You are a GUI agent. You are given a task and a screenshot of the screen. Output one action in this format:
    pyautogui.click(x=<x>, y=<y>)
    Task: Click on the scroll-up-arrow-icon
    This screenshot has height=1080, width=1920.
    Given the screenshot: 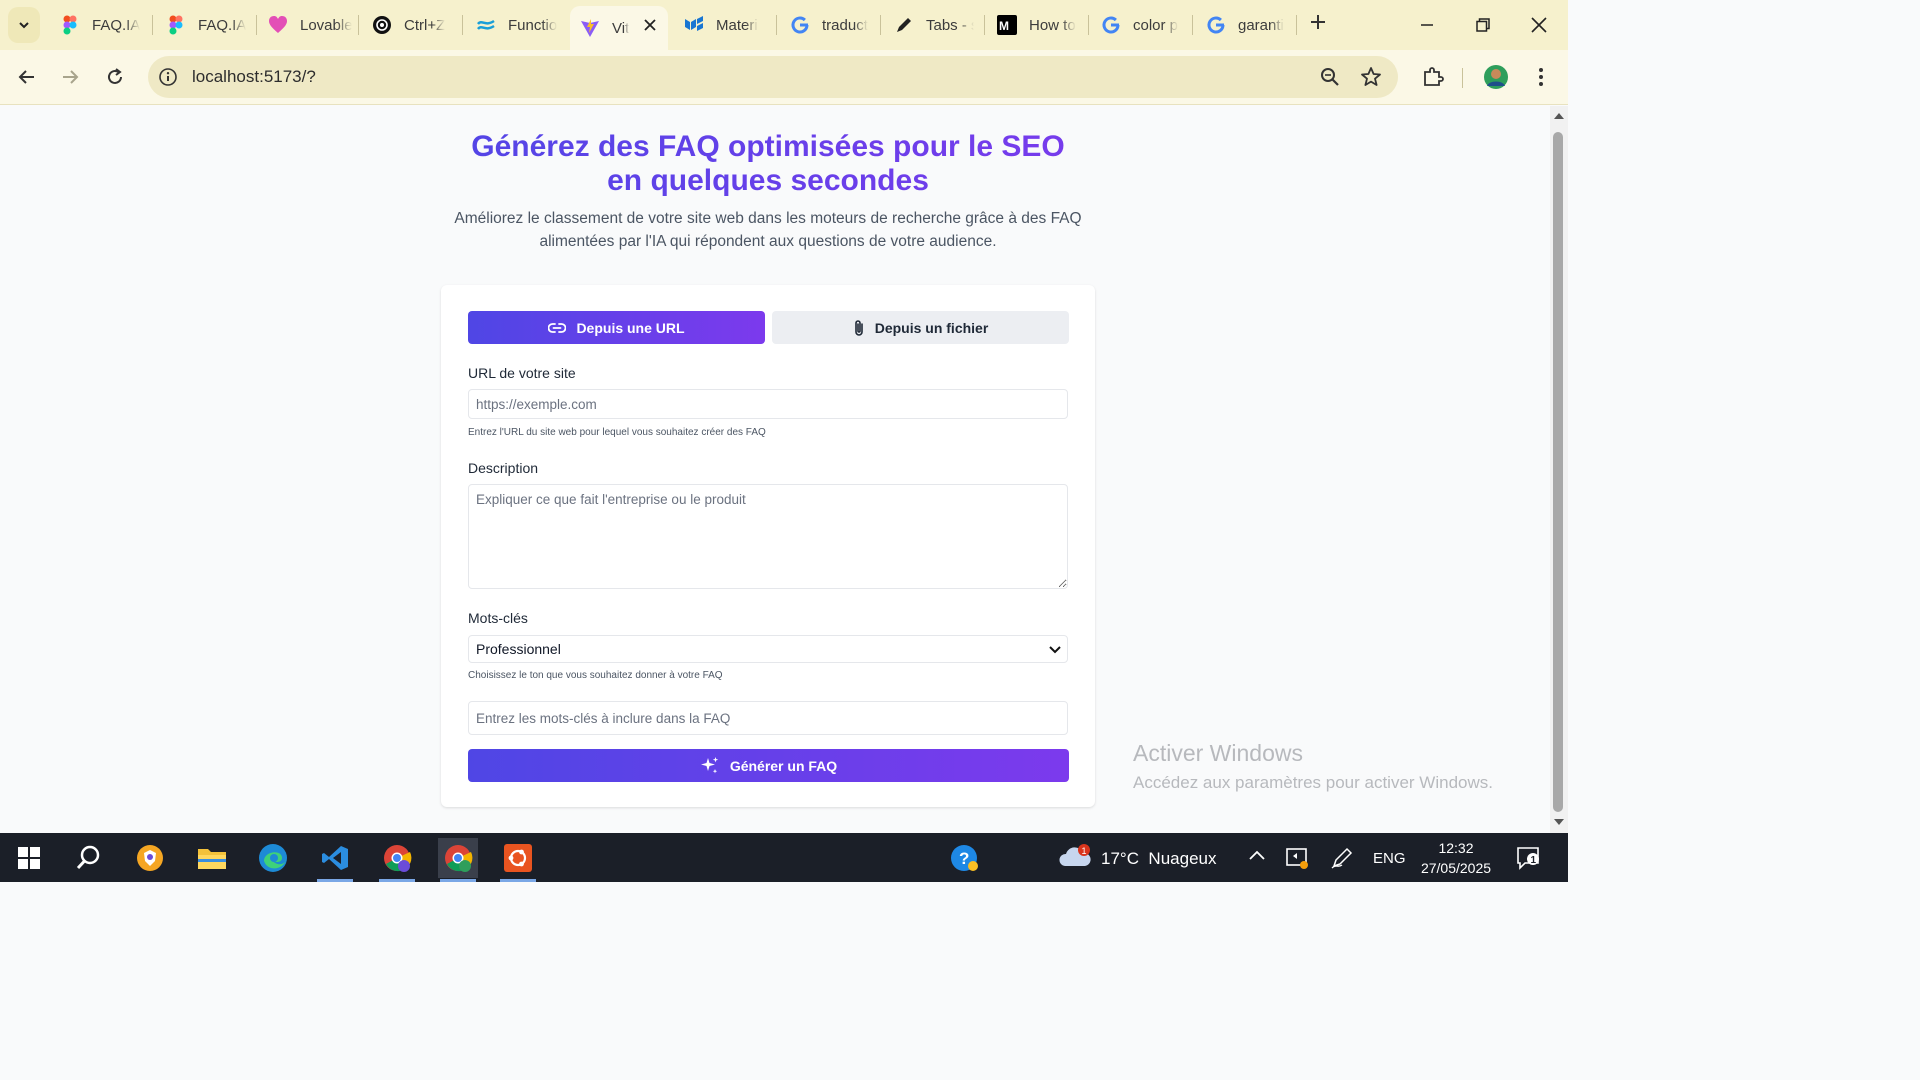 What is the action you would take?
    pyautogui.click(x=1559, y=116)
    